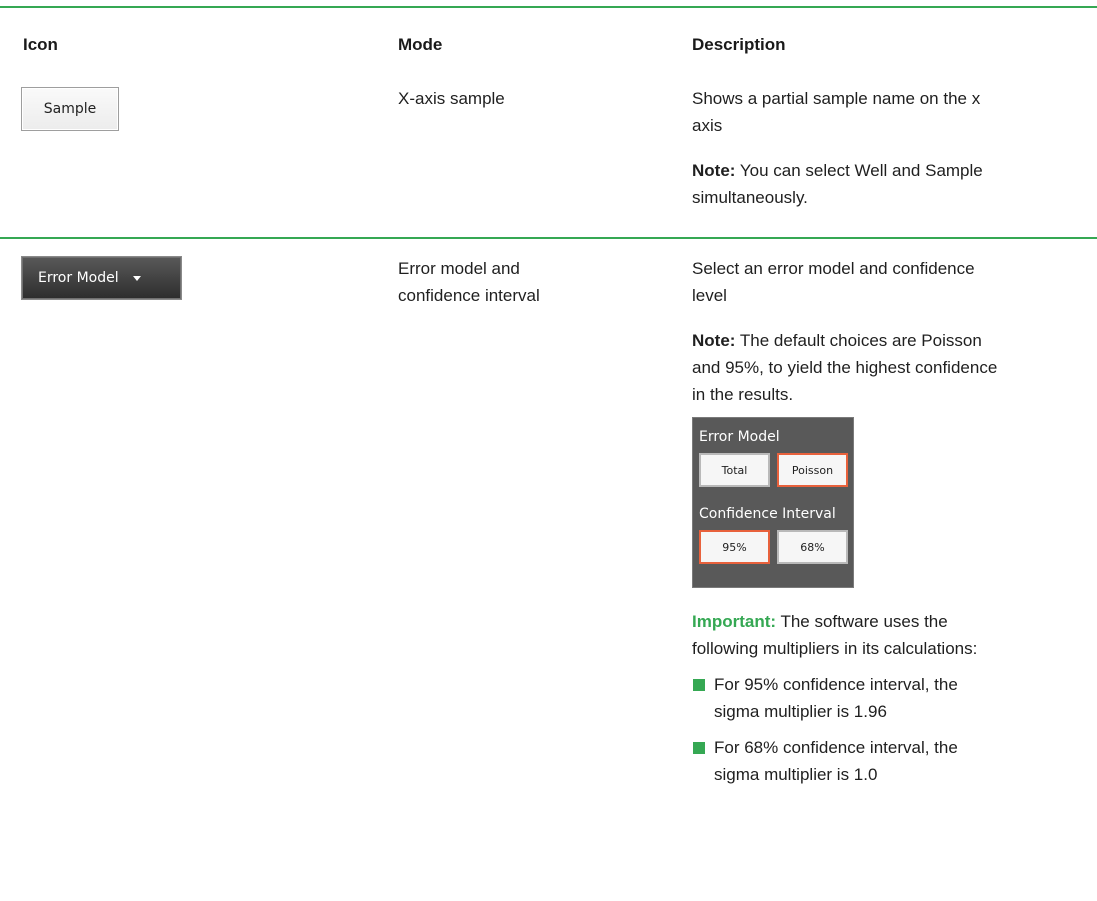 The image size is (1097, 901). I want to click on panel-error-model-title: Error Model, so click(739, 437).